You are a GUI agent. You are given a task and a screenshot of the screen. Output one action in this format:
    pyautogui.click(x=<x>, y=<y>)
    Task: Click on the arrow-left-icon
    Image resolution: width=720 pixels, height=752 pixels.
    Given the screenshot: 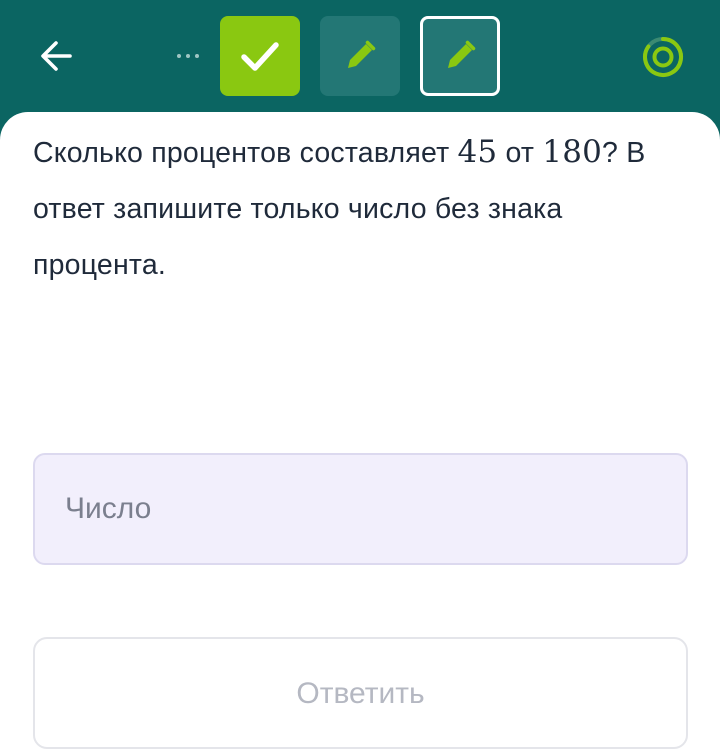 What is the action you would take?
    pyautogui.click(x=56, y=56)
    